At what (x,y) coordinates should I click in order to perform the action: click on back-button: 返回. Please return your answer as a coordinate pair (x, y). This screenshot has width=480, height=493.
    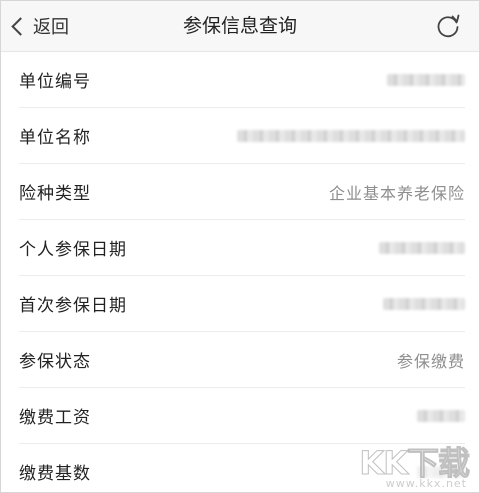
    Looking at the image, I should click on (39, 26).